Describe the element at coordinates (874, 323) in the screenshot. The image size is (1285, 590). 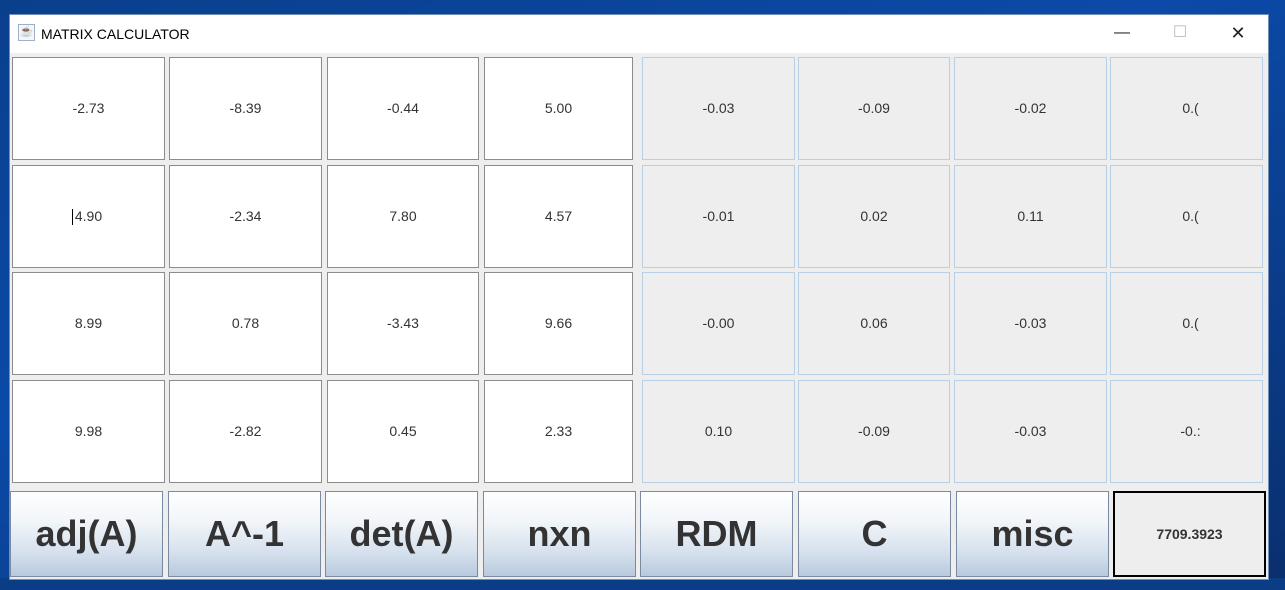
I see `result-cell-r3c2: 0.06` at that location.